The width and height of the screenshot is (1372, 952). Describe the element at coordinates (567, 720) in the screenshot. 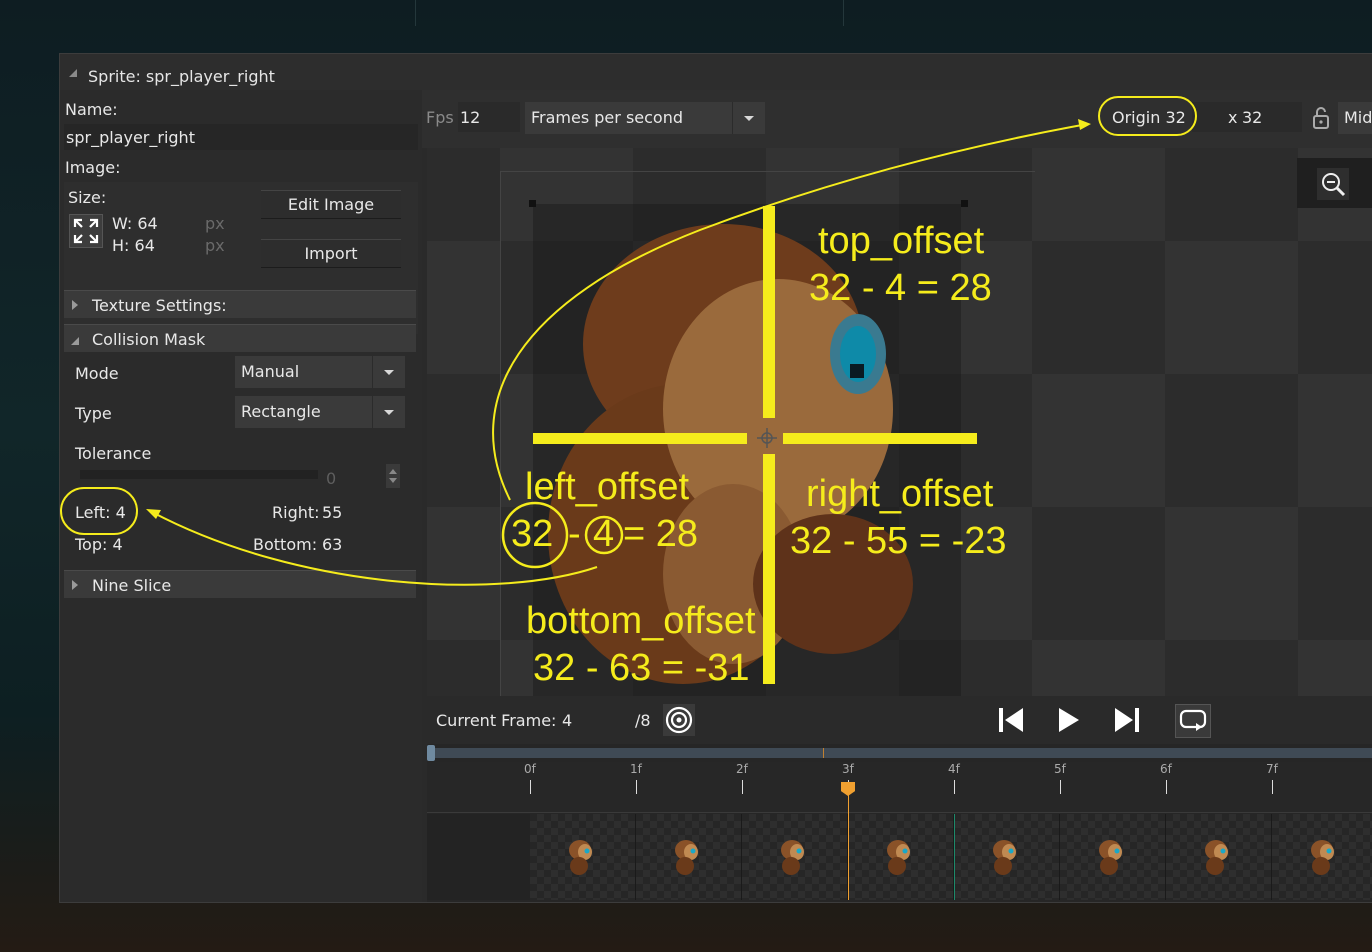

I see `current-frame-value: 4` at that location.